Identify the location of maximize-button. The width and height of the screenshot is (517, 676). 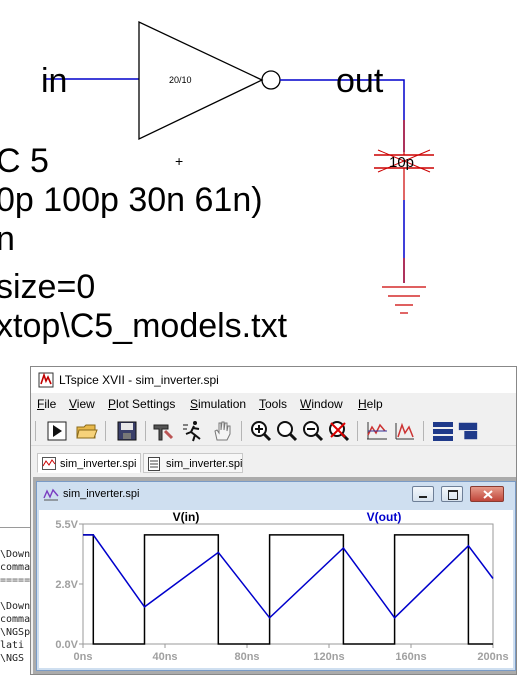
(452, 494).